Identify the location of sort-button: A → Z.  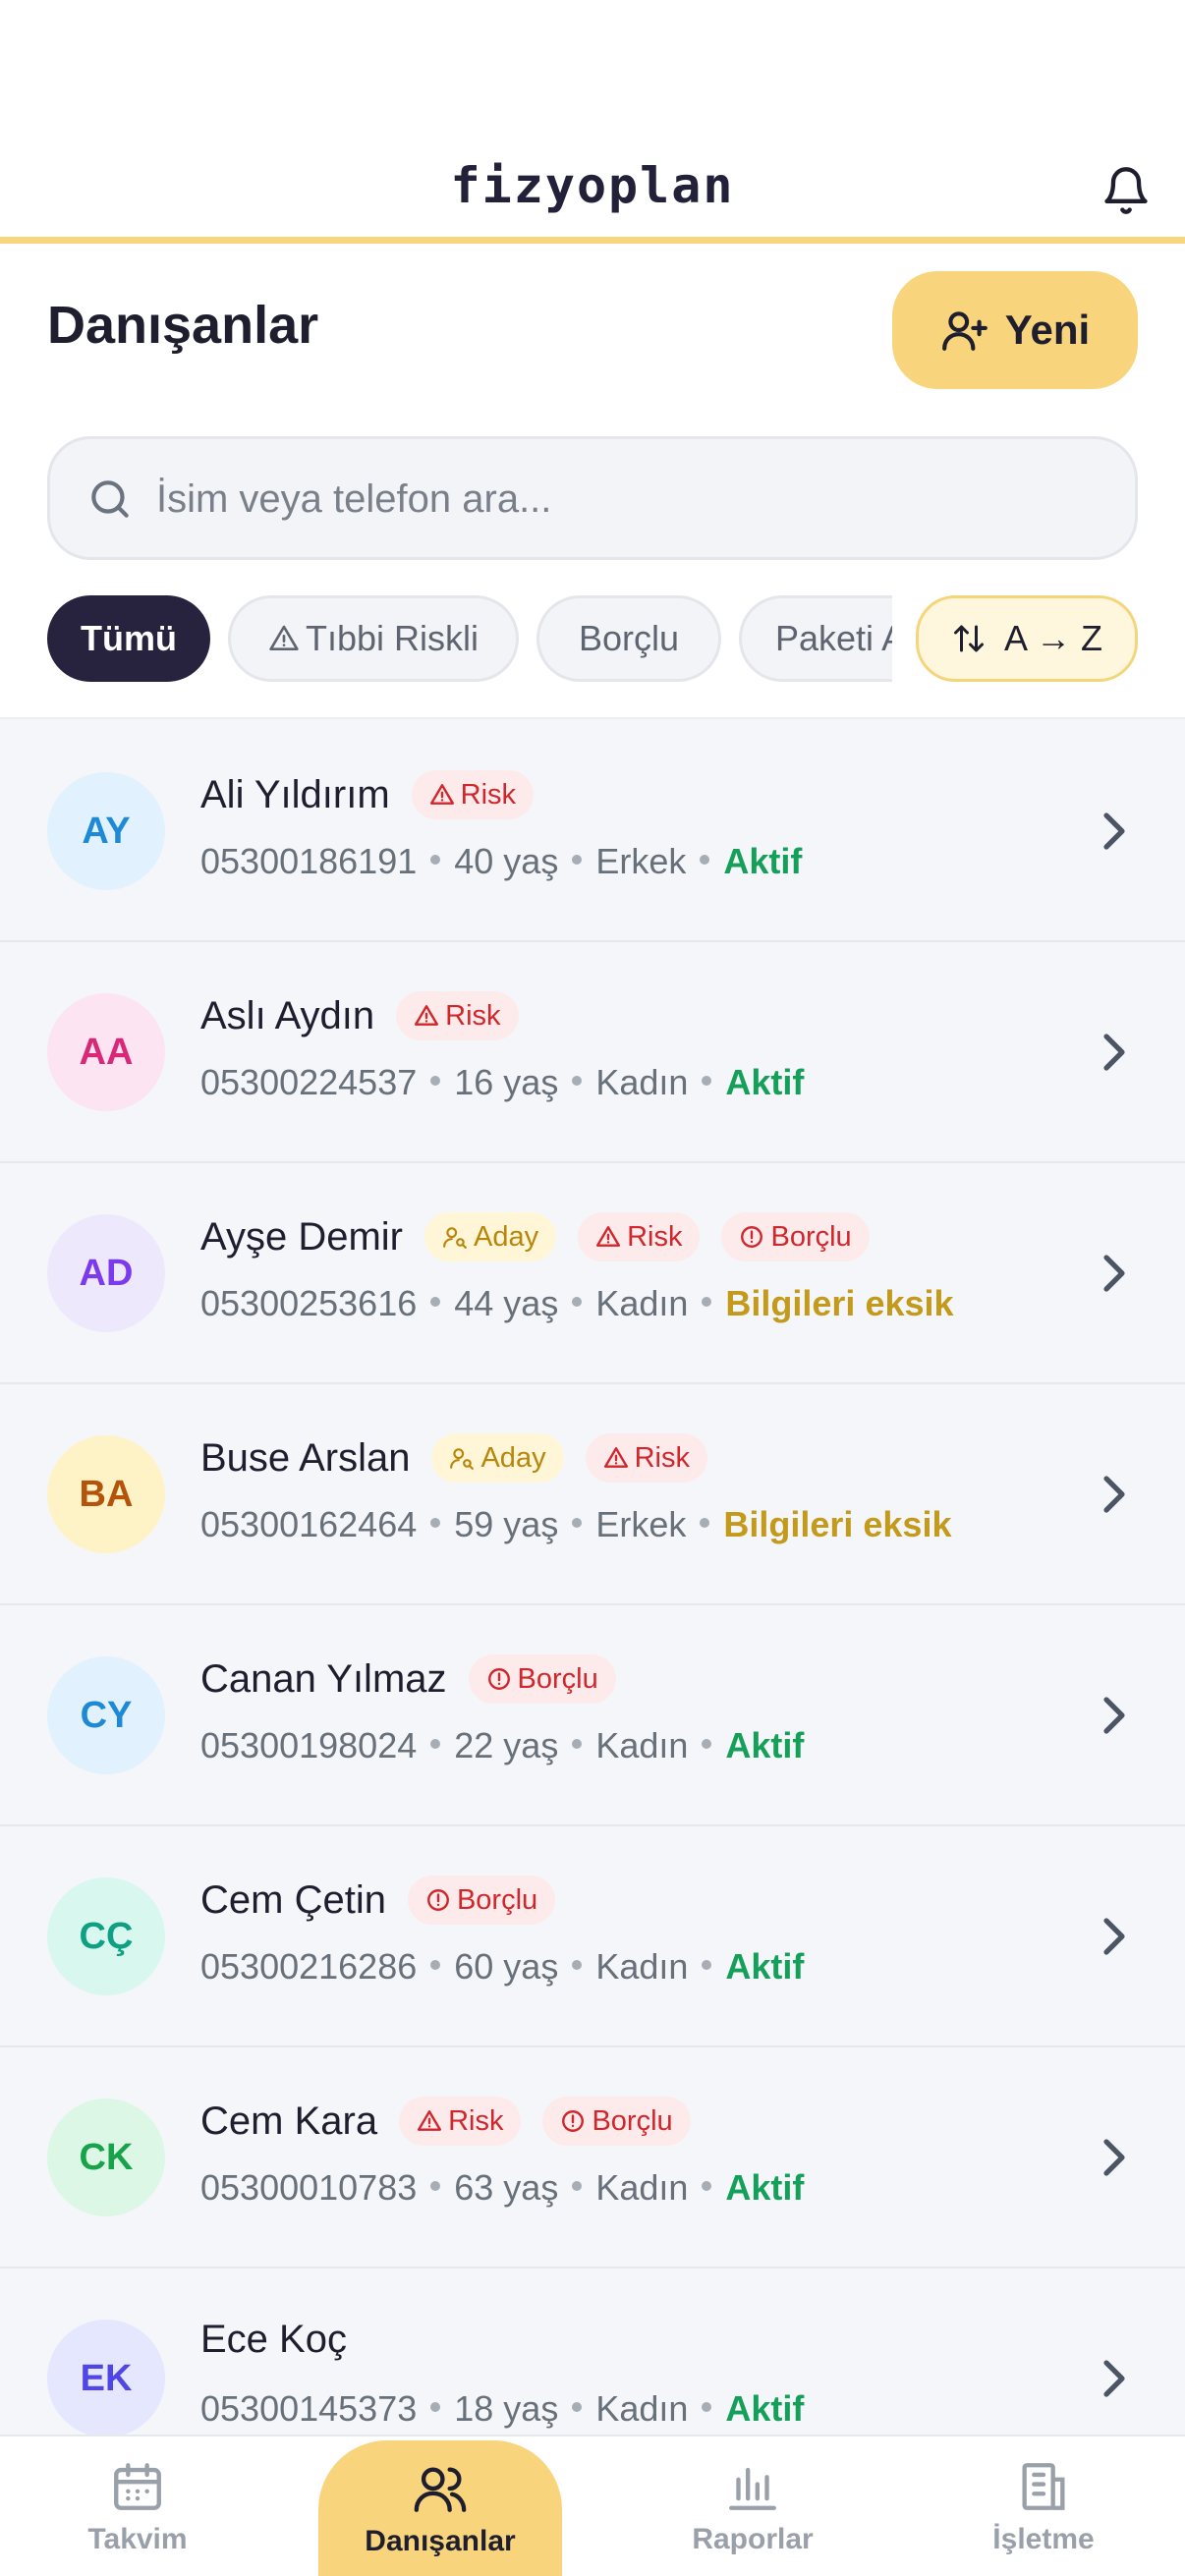
(1027, 638).